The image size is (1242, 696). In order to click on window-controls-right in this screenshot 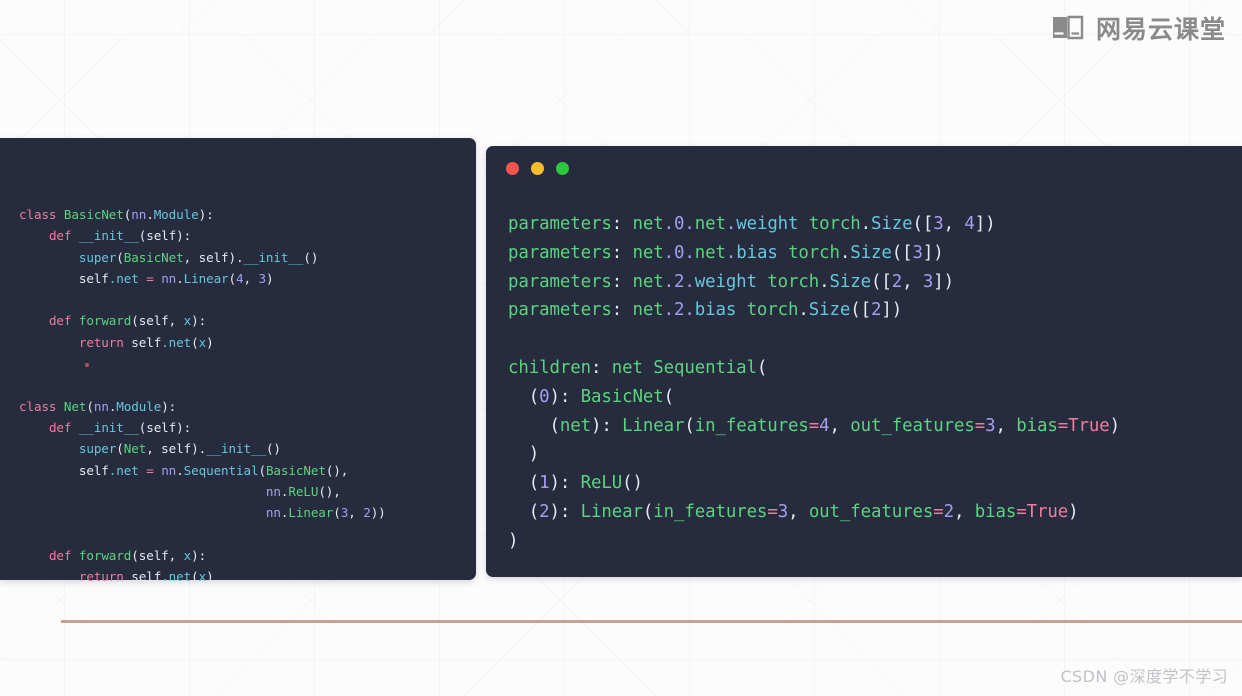, I will do `click(537, 168)`.